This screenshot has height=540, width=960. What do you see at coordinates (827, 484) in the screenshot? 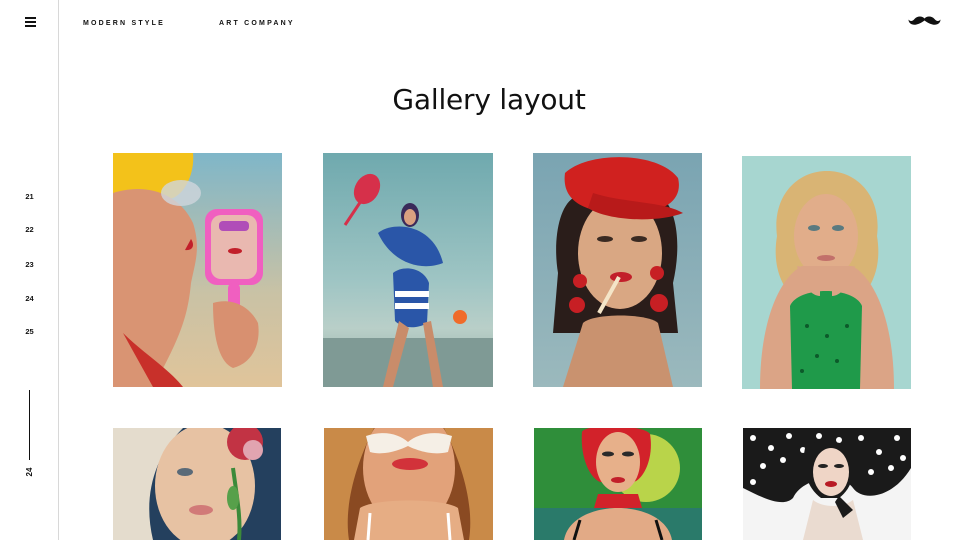
I see `gallery-image-polka-dot-hat` at bounding box center [827, 484].